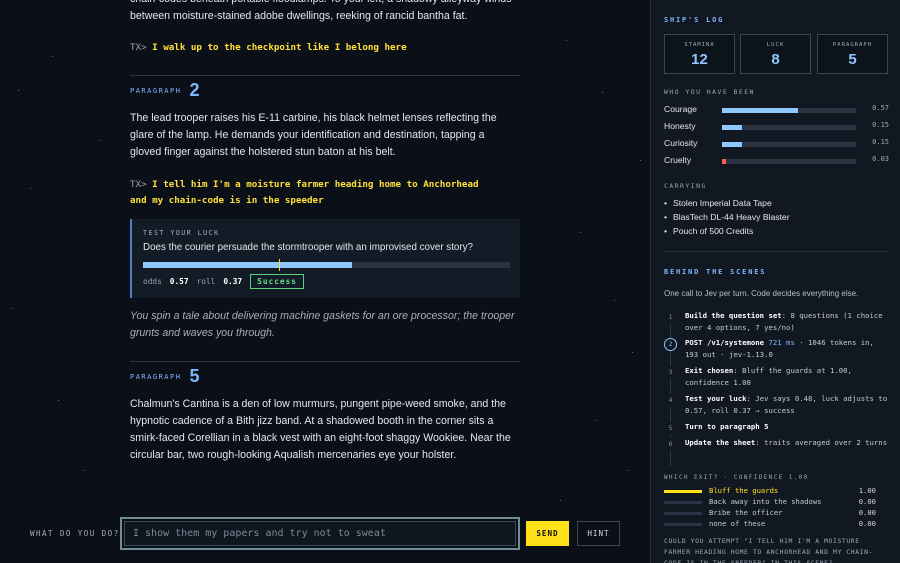 This screenshot has width=900, height=563. Describe the element at coordinates (680, 109) in the screenshot. I see `trait-name: Courage` at that location.